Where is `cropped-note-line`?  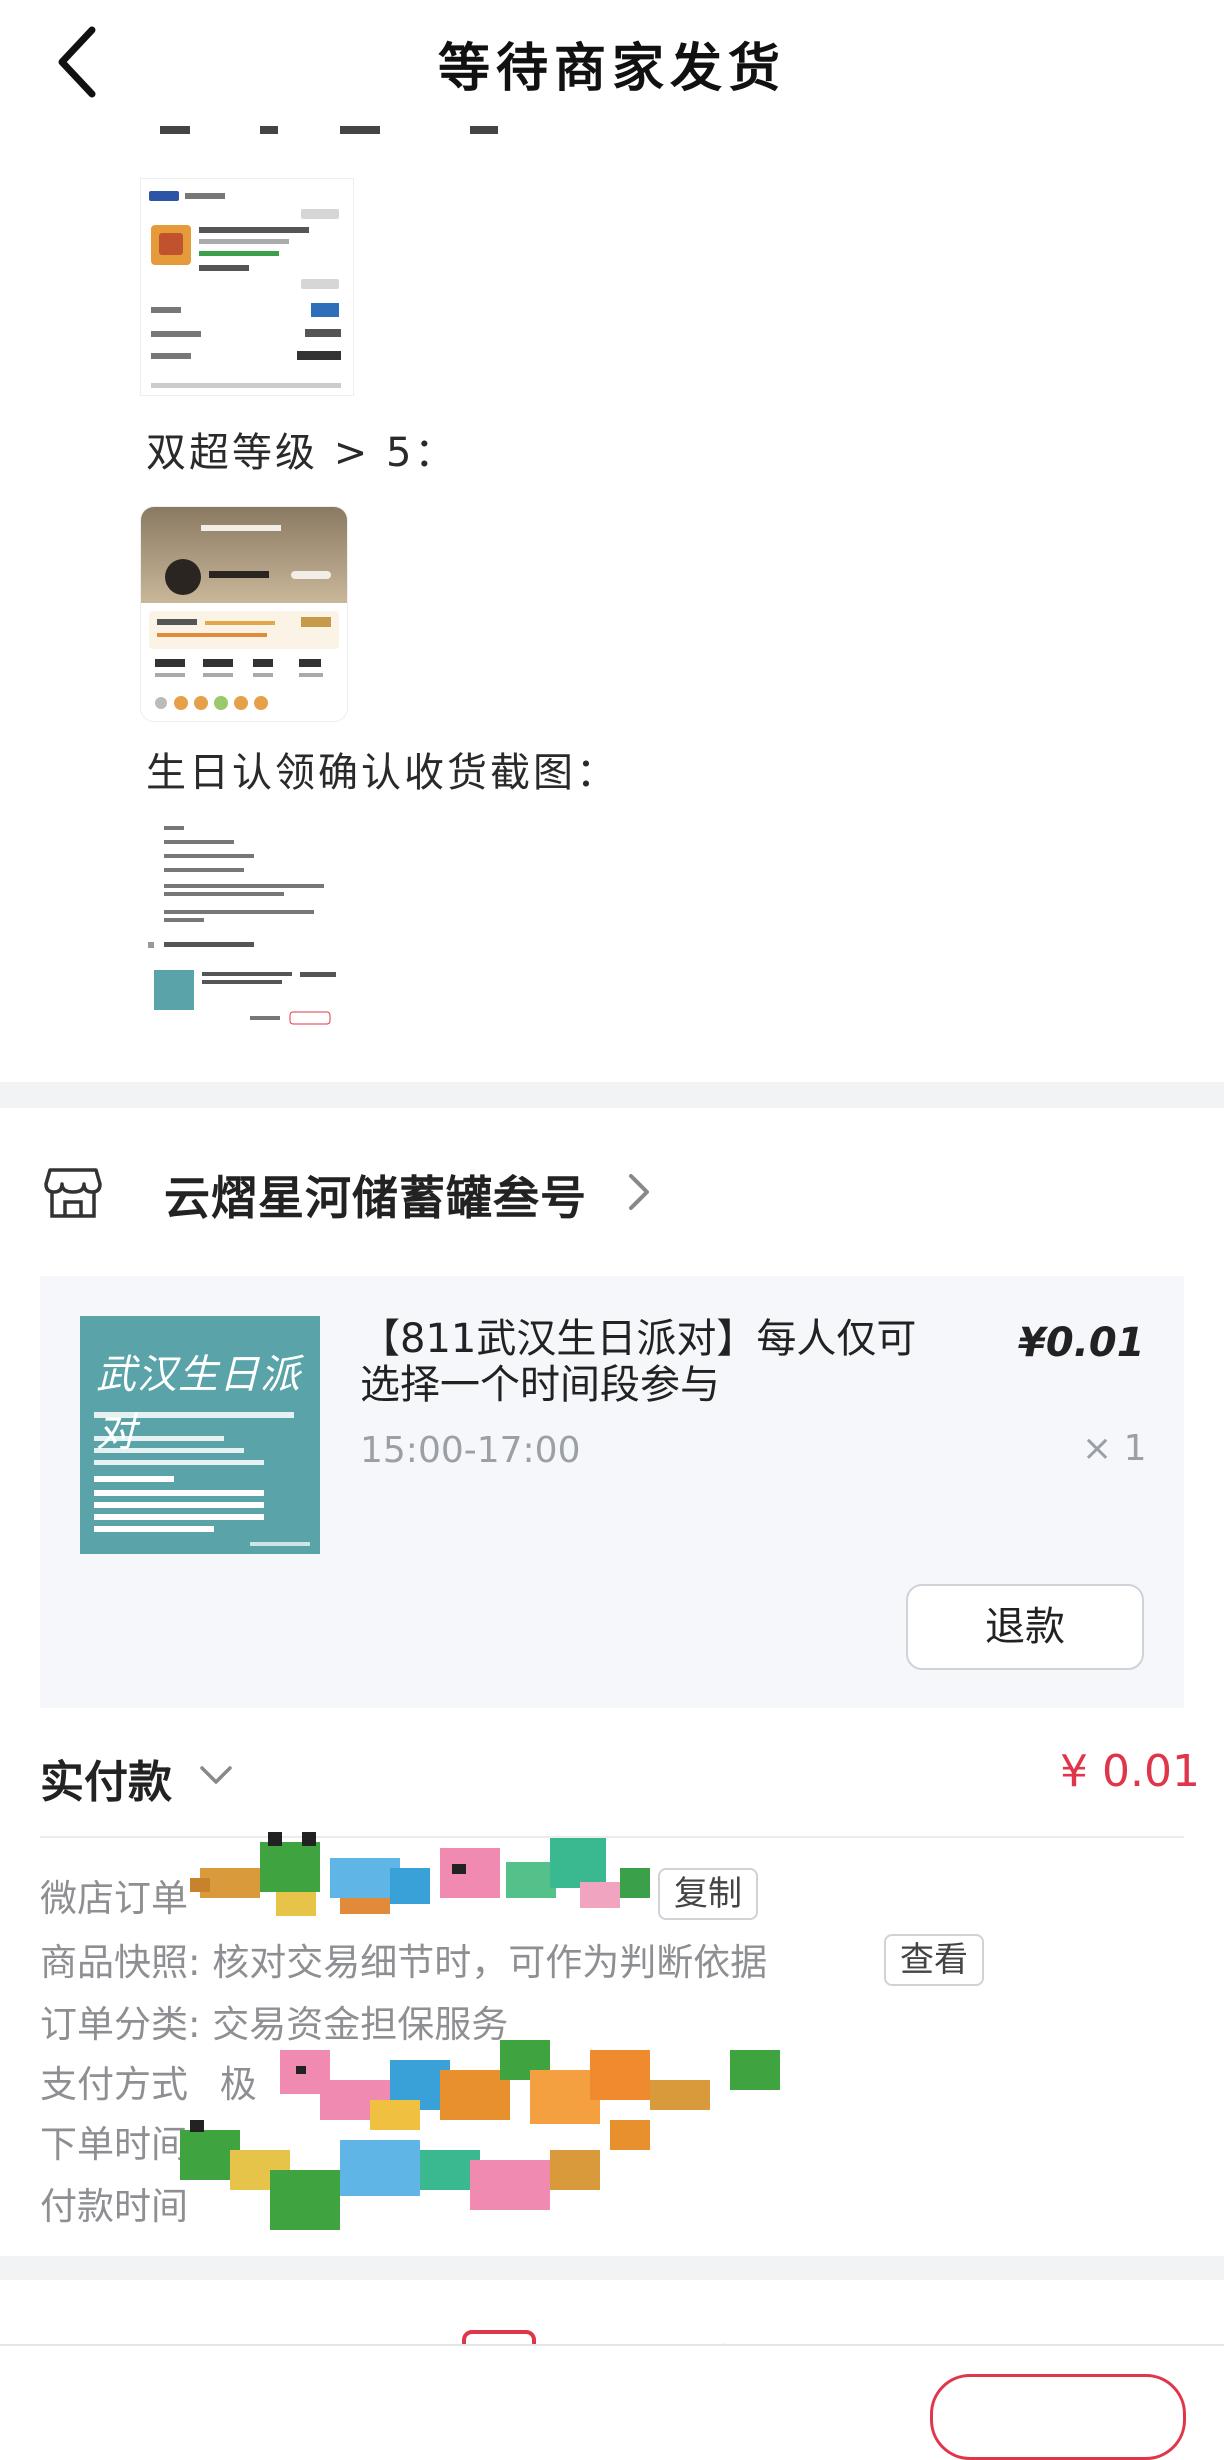 cropped-note-line is located at coordinates (350, 139).